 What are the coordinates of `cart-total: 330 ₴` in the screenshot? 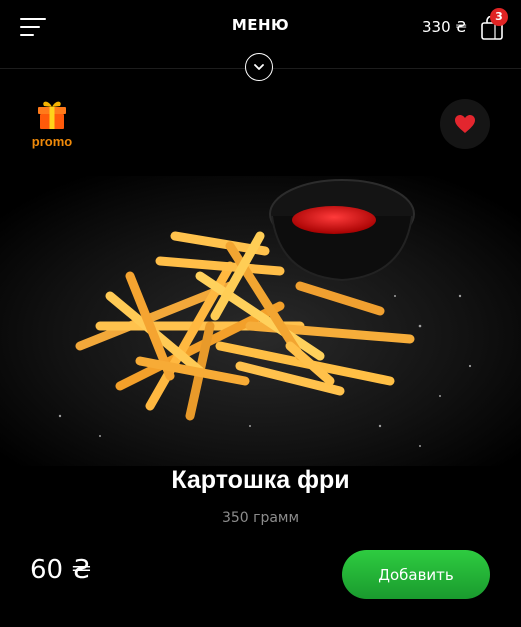 It's located at (444, 27).